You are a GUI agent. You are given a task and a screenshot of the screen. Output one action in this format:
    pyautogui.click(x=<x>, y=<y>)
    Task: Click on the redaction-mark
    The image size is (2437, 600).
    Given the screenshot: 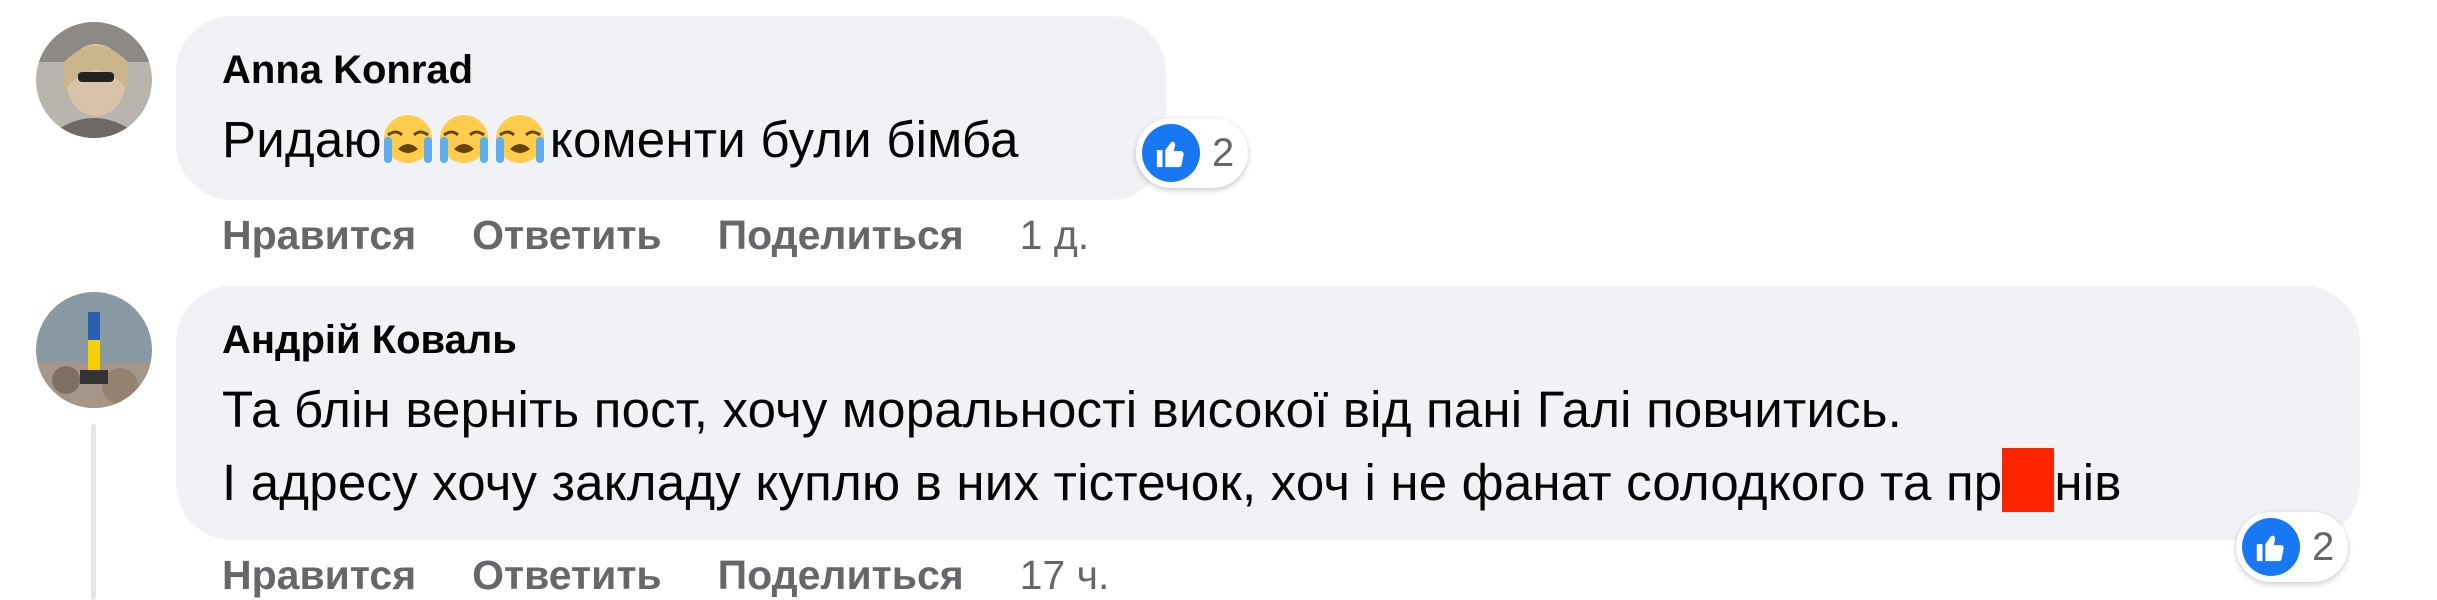 What is the action you would take?
    pyautogui.click(x=2028, y=480)
    